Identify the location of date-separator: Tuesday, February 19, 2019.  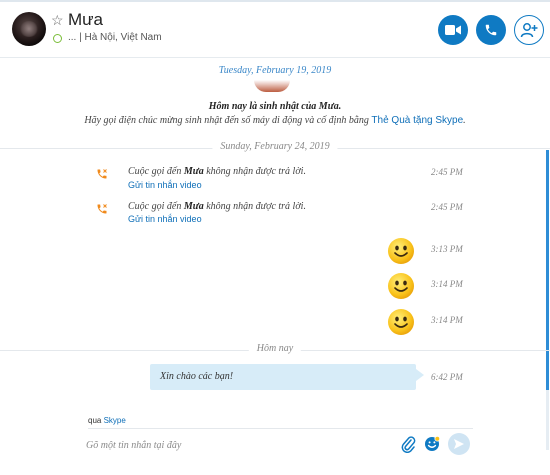
(275, 72).